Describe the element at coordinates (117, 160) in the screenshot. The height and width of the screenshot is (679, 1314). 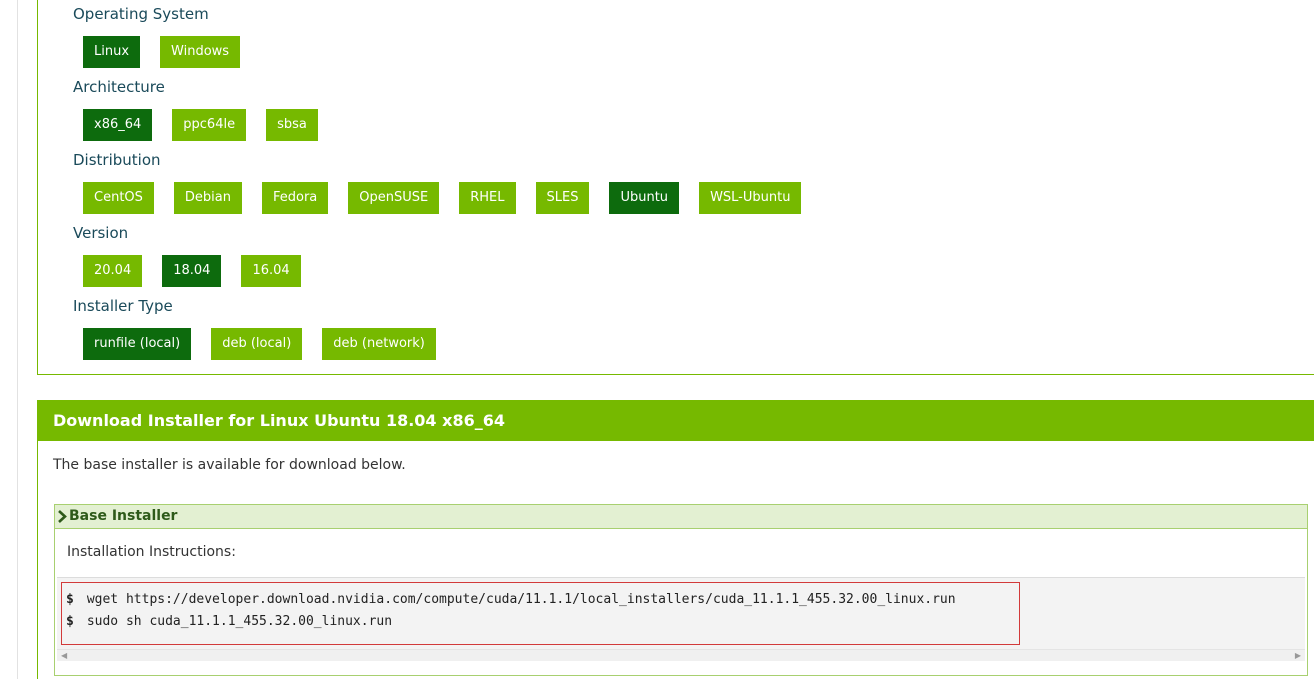
I see `row-label-distribution: Distribution` at that location.